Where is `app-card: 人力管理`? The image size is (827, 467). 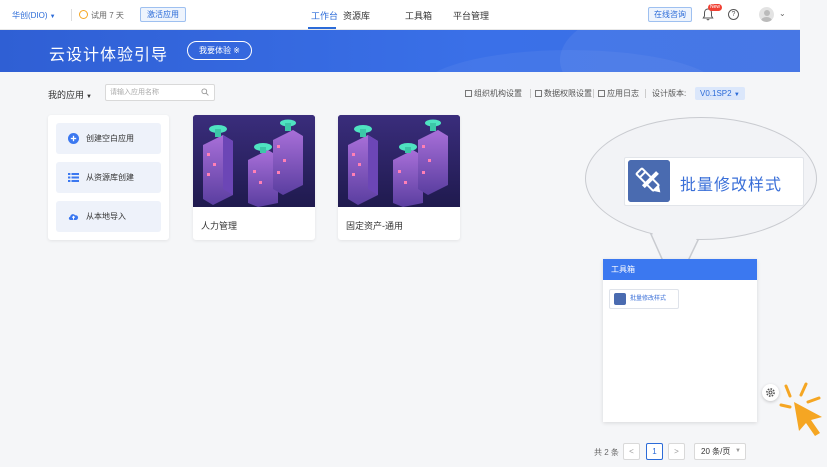
app-card: 人力管理 is located at coordinates (254, 177).